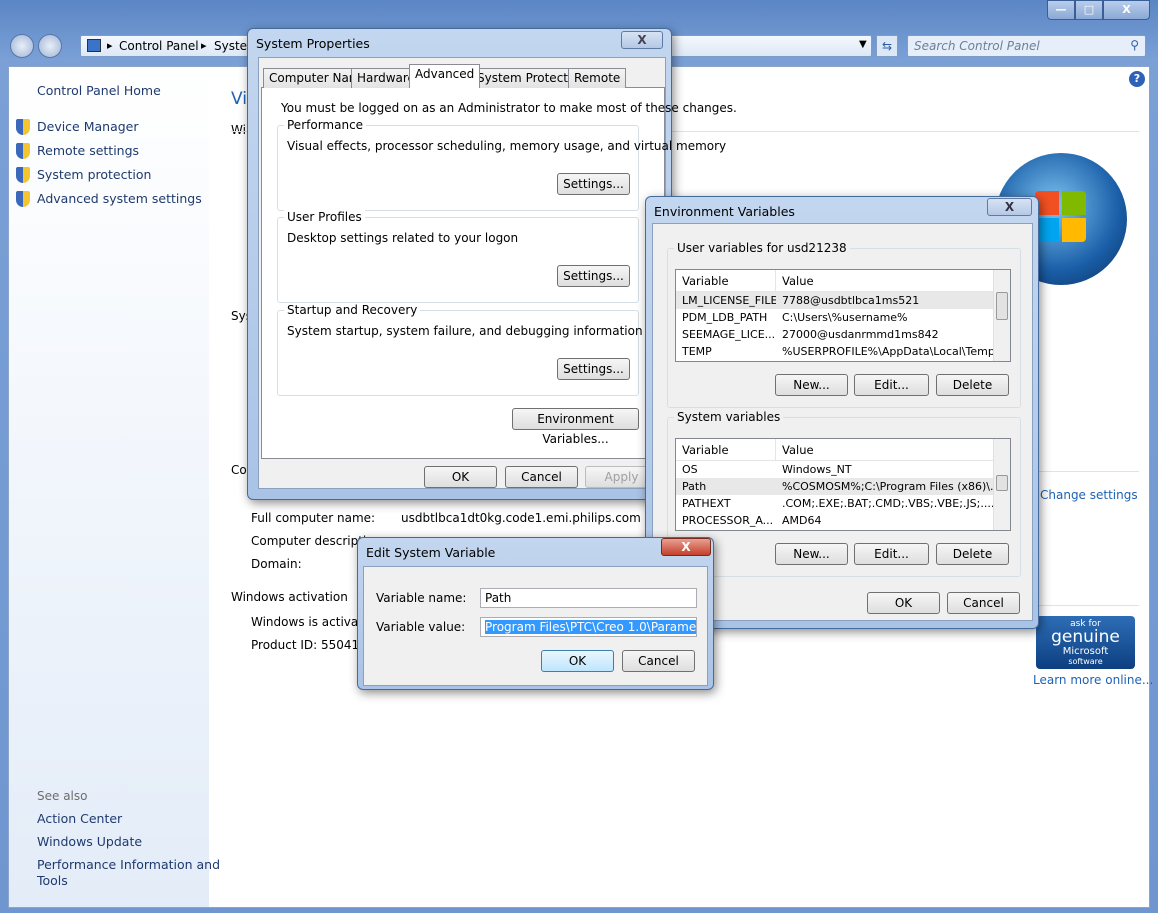 The image size is (1158, 913). I want to click on product-id: Product ID: 55041-0, so click(311, 645).